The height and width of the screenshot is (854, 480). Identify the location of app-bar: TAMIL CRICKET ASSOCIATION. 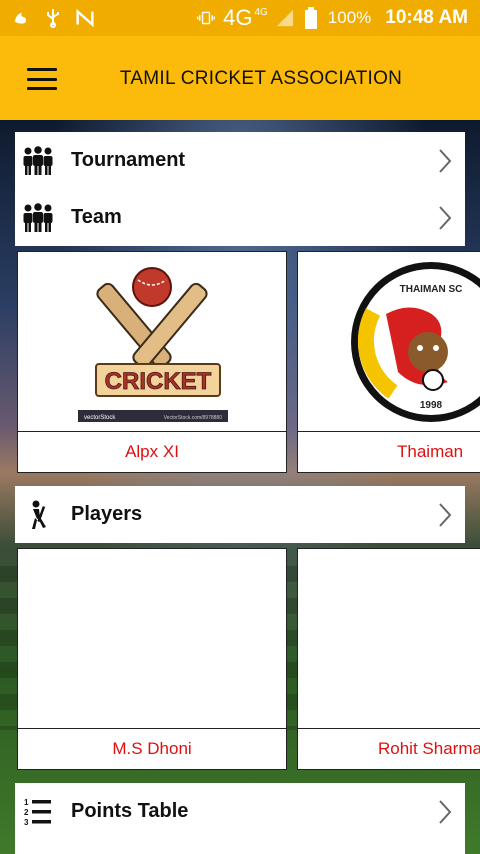
(240, 78).